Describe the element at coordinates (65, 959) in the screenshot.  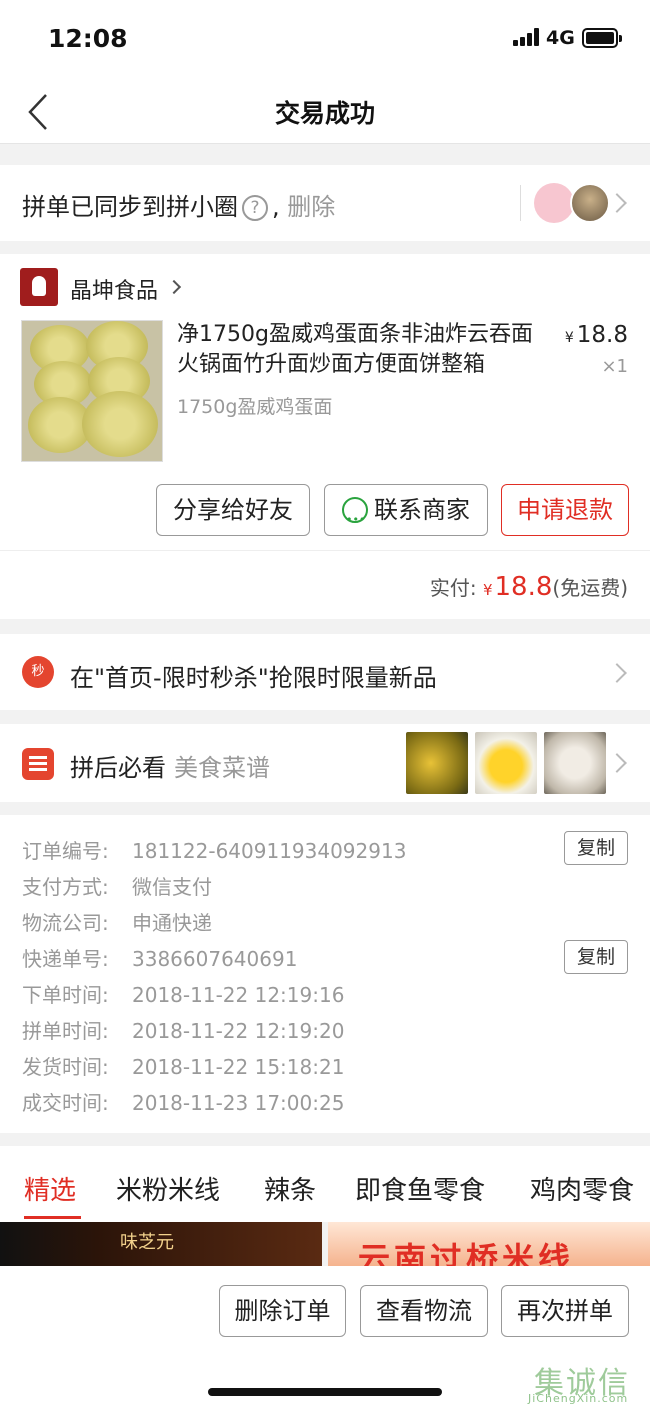
I see `info-key: 快递单号:` at that location.